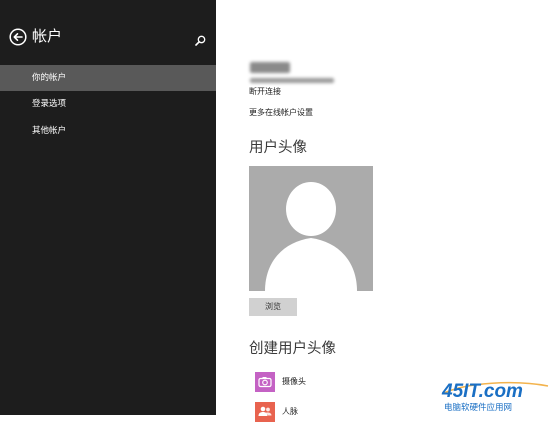 The image size is (554, 426). I want to click on sidebar-item-label: 登录选项, so click(49, 104).